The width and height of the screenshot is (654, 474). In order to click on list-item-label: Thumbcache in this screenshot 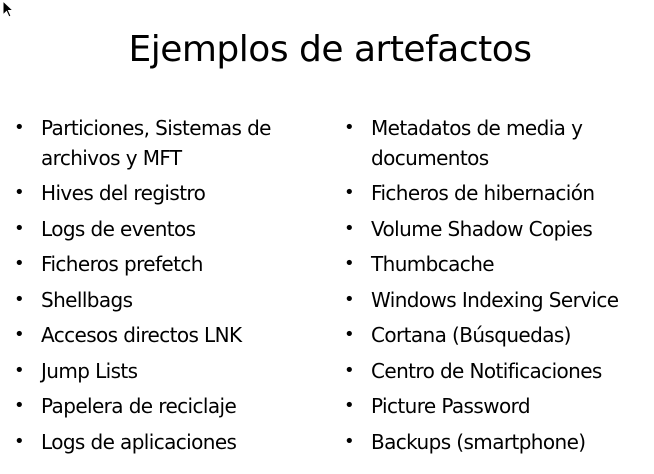, I will do `click(433, 264)`.